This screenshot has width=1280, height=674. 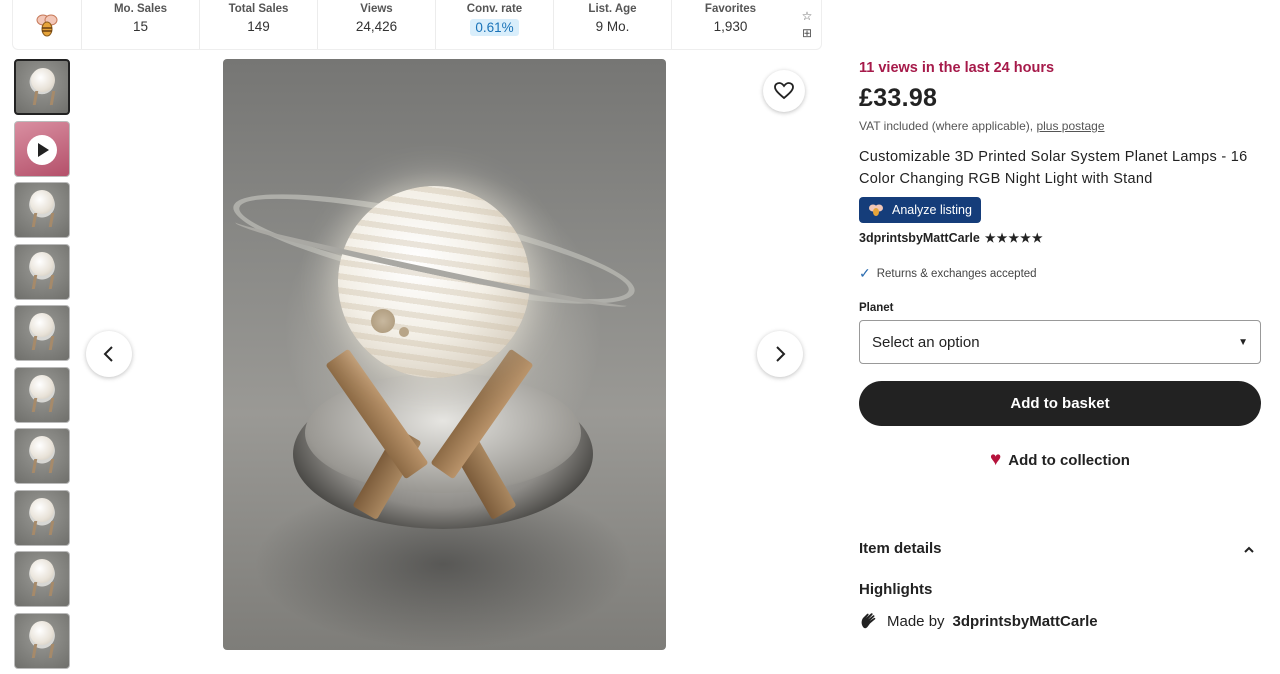 I want to click on stat-value: 149, so click(x=258, y=26).